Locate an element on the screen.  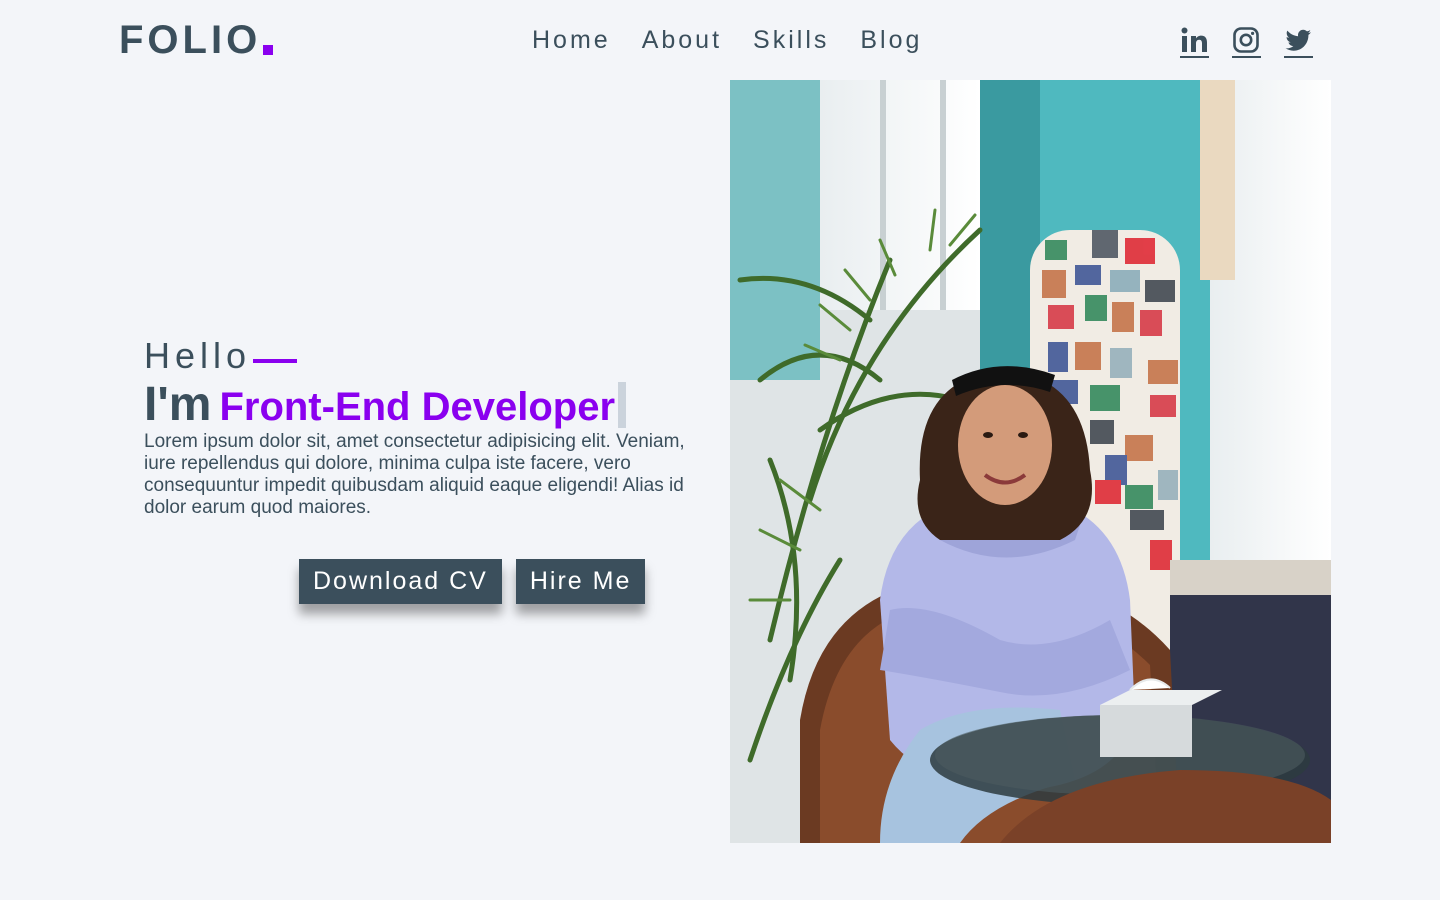
main-menu: Home About Skills Blog is located at coordinates (727, 40).